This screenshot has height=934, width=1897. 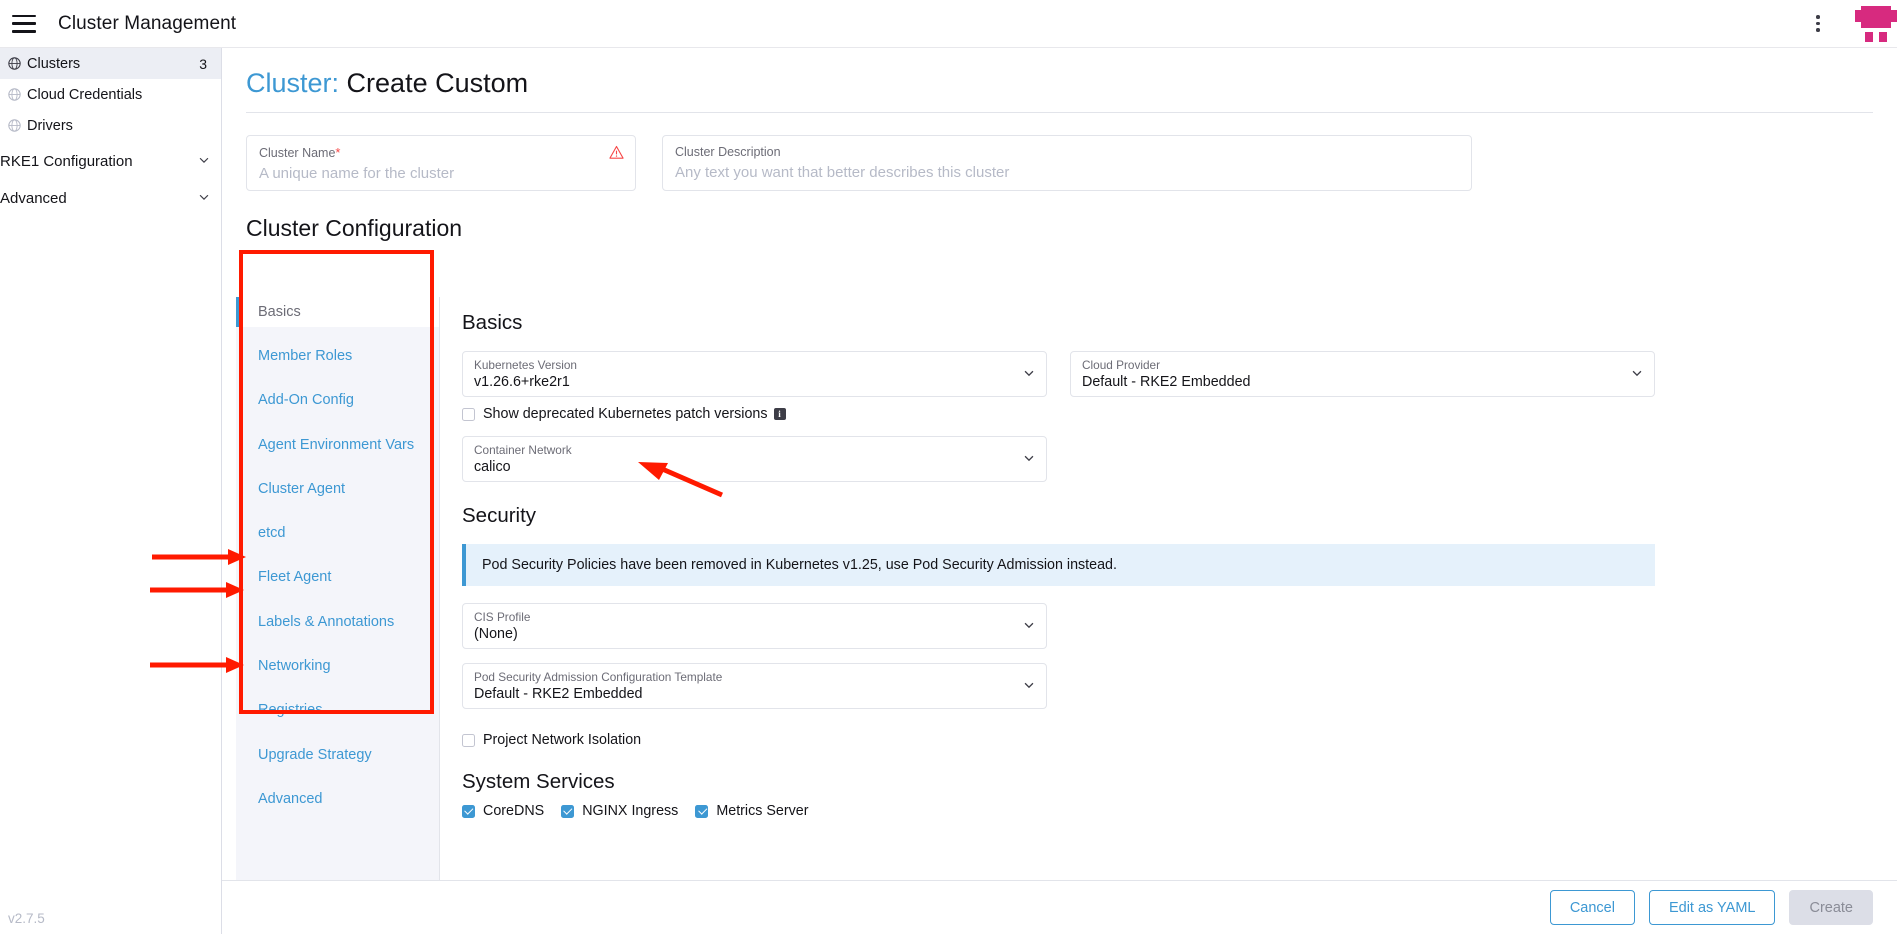 What do you see at coordinates (293, 83) in the screenshot?
I see `page-title-prefix: Cluster:` at bounding box center [293, 83].